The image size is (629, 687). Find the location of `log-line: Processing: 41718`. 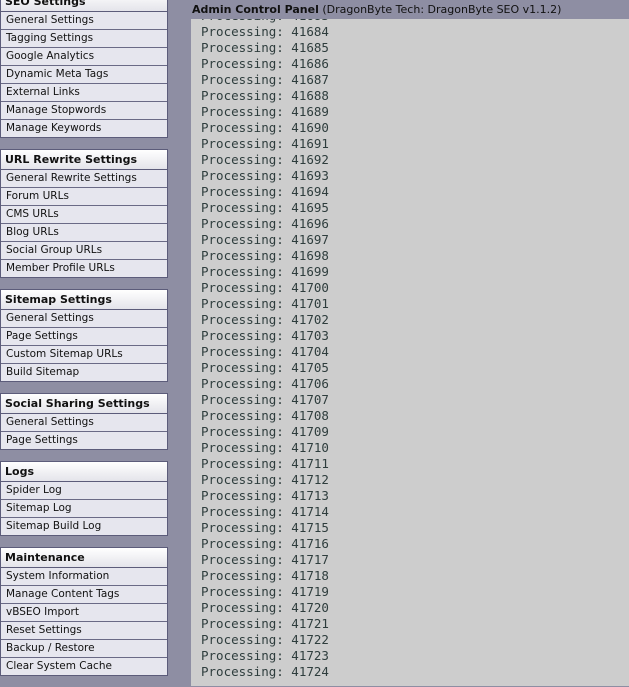

log-line: Processing: 41718 is located at coordinates (265, 575).